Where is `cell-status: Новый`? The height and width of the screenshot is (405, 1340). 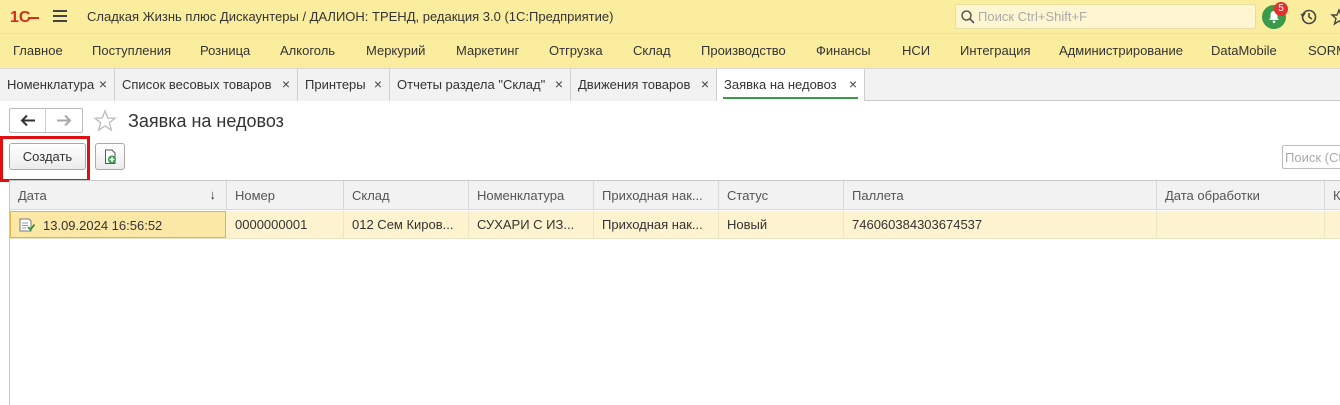
cell-status: Новый is located at coordinates (781, 224).